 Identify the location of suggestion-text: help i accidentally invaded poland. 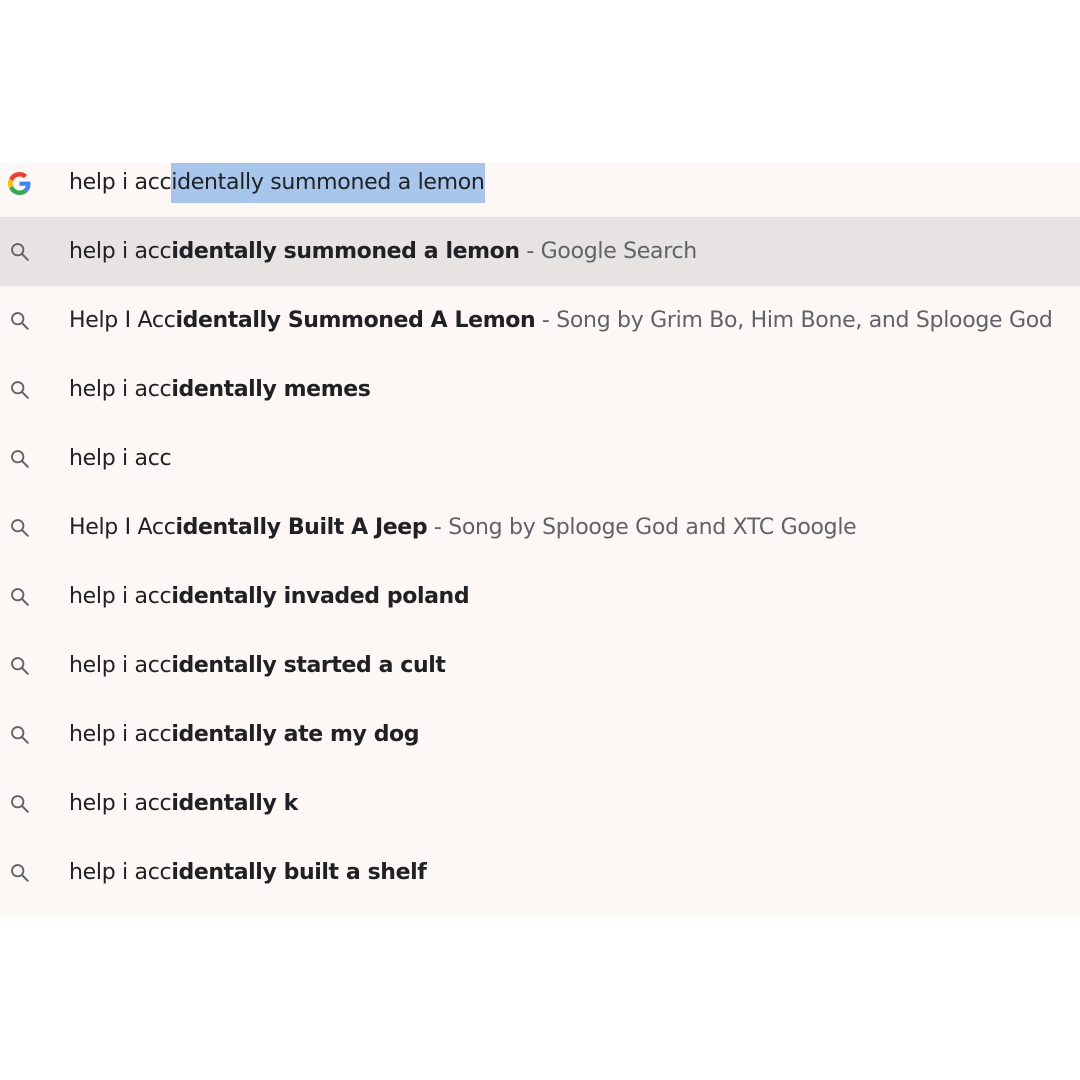
(269, 596).